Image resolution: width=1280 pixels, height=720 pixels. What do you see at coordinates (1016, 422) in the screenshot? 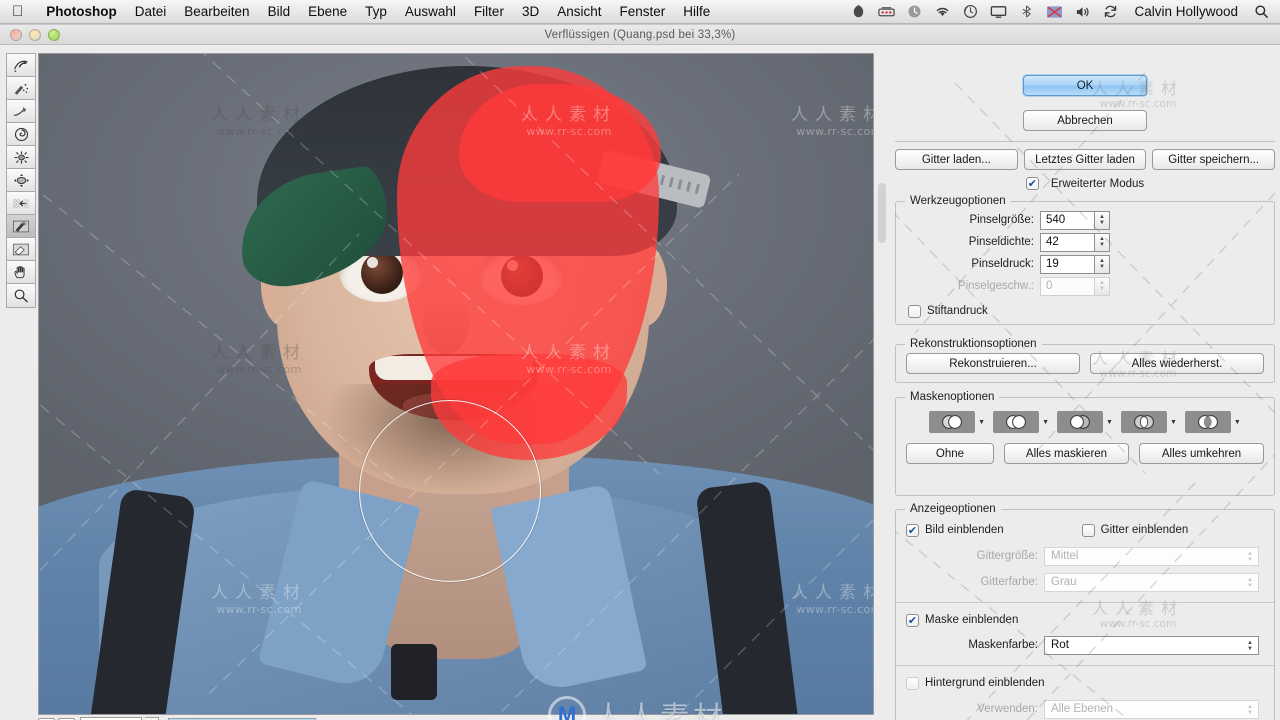
I see `mask-add-to-selection-icon` at bounding box center [1016, 422].